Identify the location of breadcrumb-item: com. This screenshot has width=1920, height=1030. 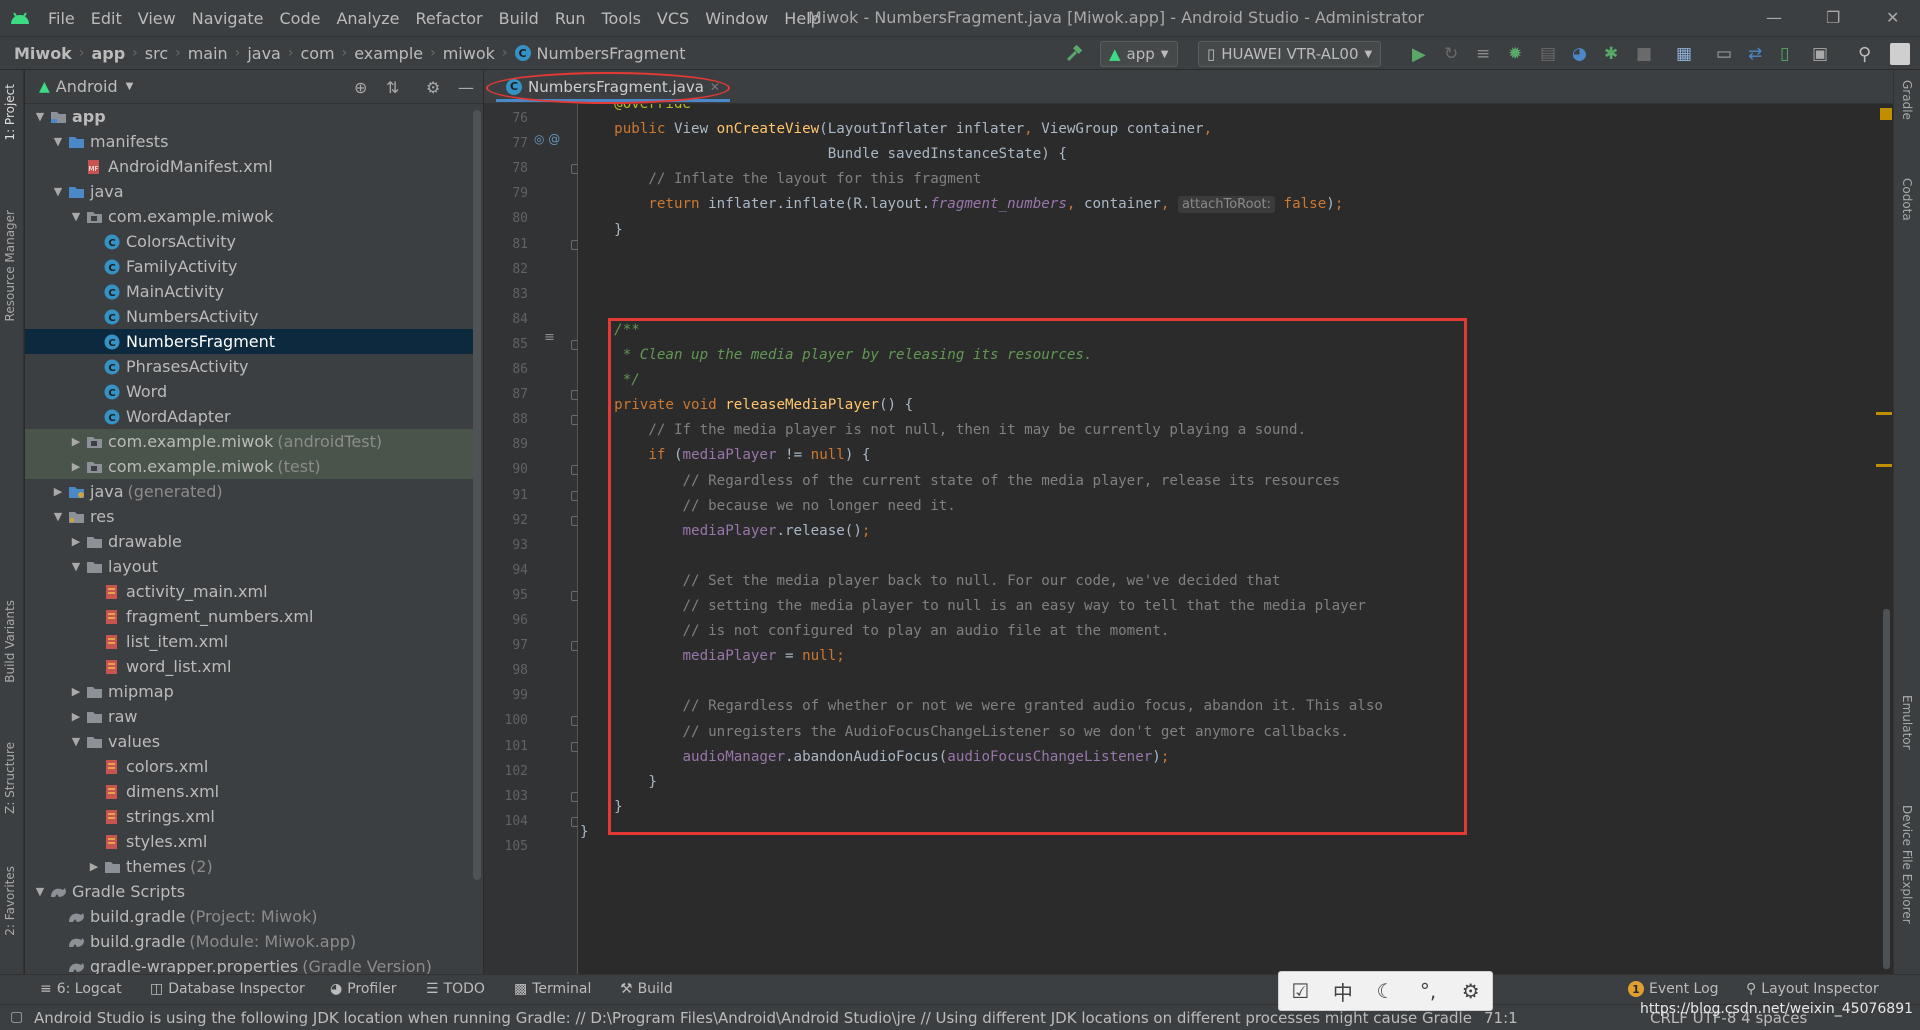
(317, 53).